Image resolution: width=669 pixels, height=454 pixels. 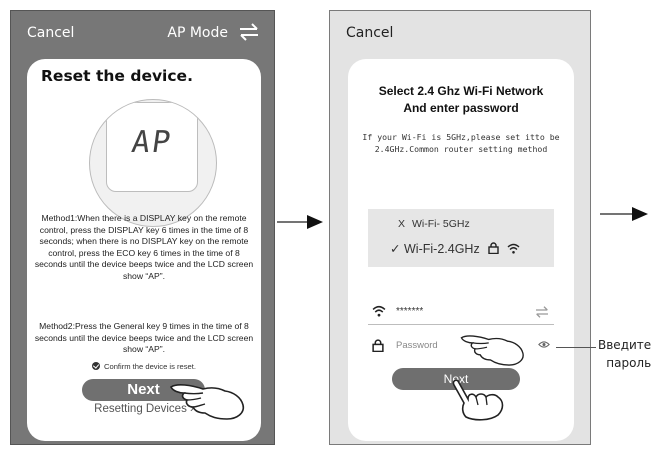 What do you see at coordinates (576, 347) in the screenshot?
I see `annotation-leader-line` at bounding box center [576, 347].